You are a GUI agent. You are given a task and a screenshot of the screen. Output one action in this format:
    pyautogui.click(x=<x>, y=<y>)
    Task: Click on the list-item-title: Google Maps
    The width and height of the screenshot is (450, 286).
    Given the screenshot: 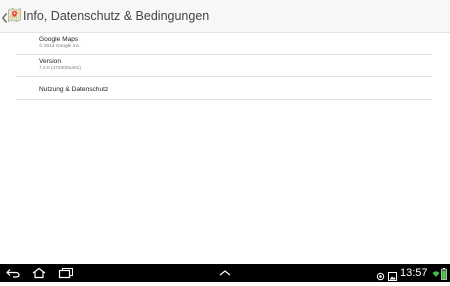 What is the action you would take?
    pyautogui.click(x=59, y=39)
    